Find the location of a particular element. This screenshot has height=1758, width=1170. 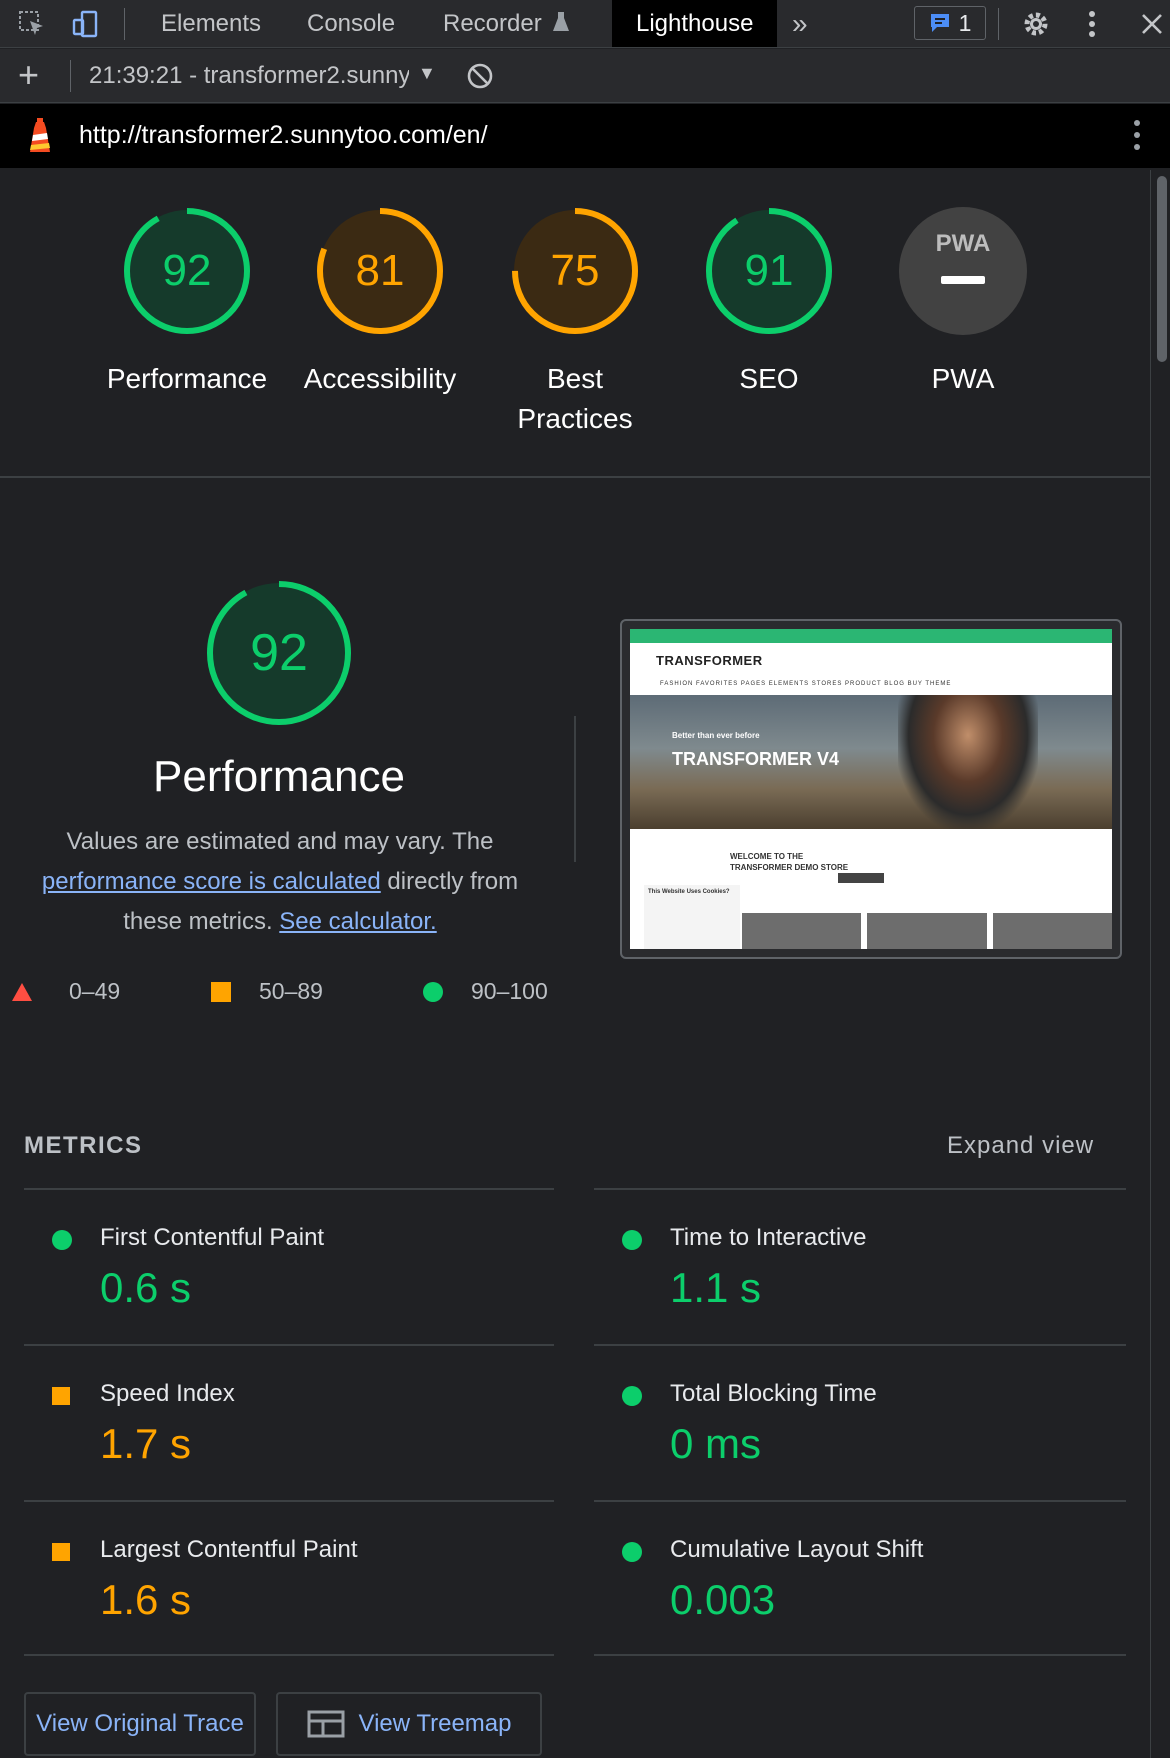

chevron-down-icon: ▼ is located at coordinates (427, 73).